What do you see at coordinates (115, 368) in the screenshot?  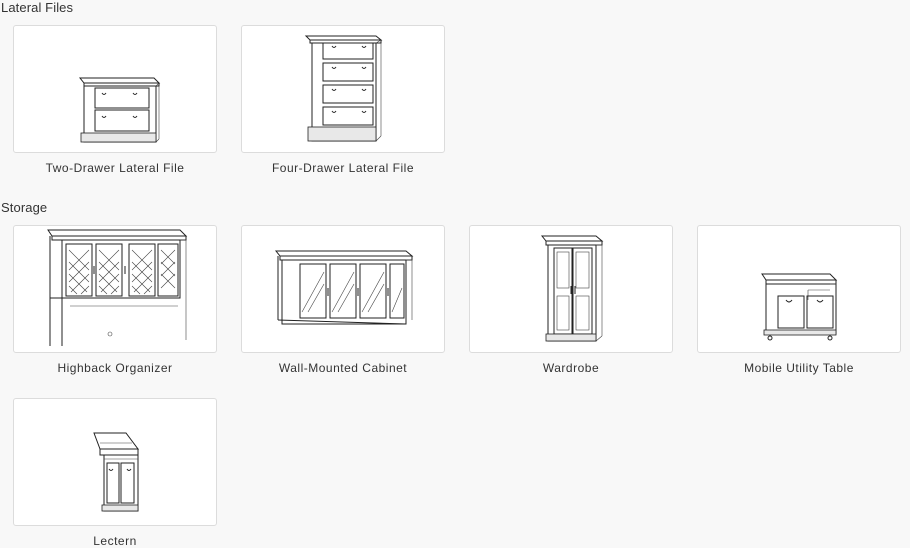 I see `product-label: Highback Organizer` at bounding box center [115, 368].